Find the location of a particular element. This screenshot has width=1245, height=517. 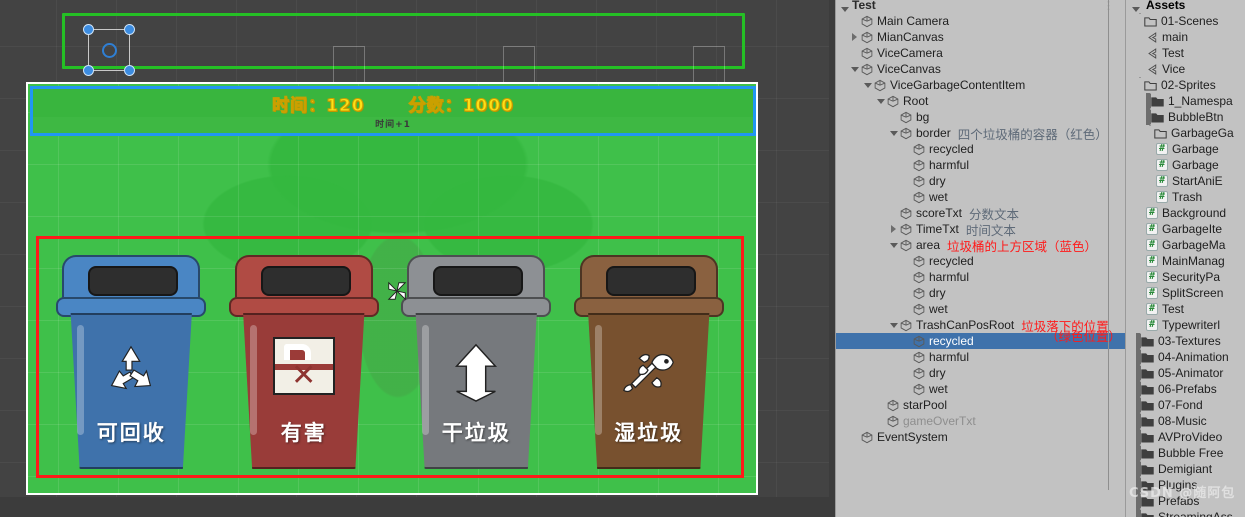

project-item-plugins: Plugins is located at coordinates (1185, 485).